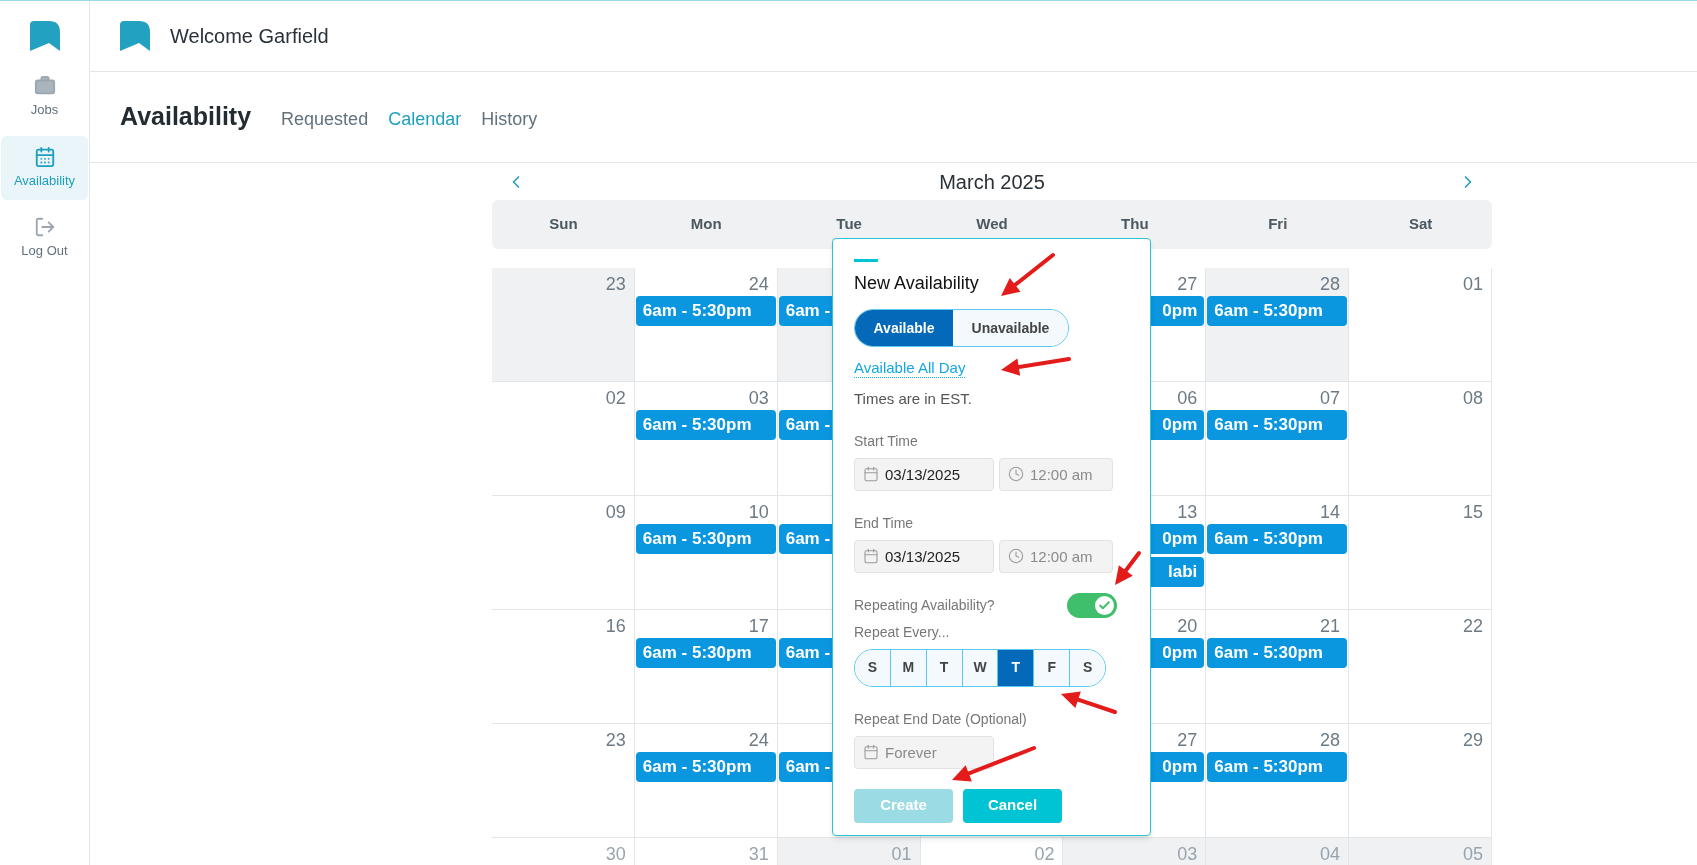 The image size is (1697, 865). What do you see at coordinates (1187, 512) in the screenshot?
I see `day-number: 13` at bounding box center [1187, 512].